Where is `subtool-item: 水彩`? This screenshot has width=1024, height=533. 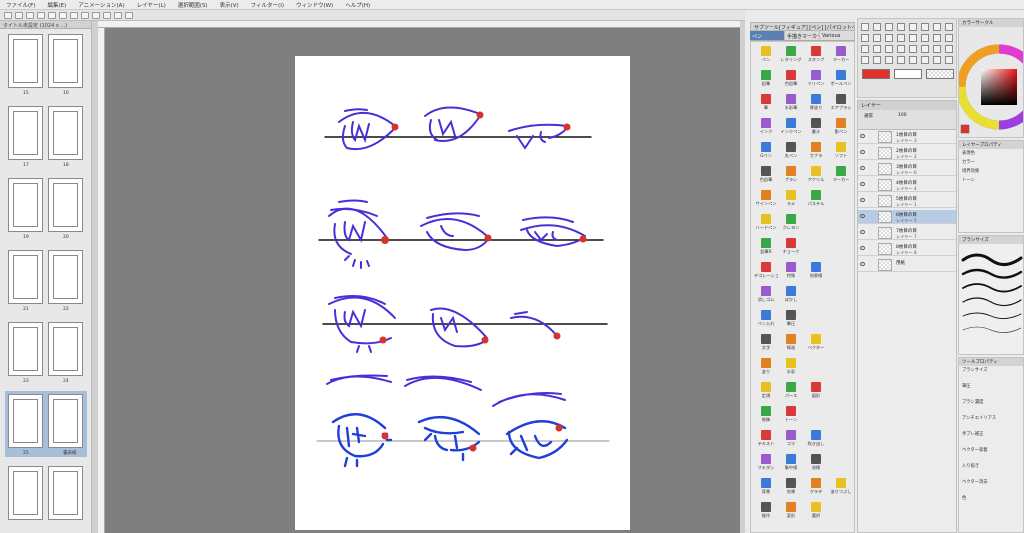 subtool-item: 水彩 is located at coordinates (791, 366).